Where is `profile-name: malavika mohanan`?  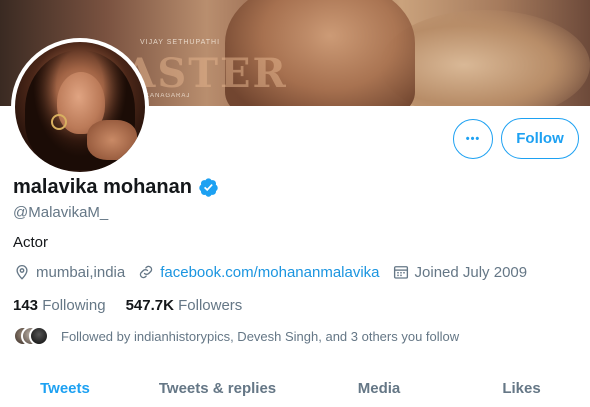 profile-name: malavika mohanan is located at coordinates (102, 187).